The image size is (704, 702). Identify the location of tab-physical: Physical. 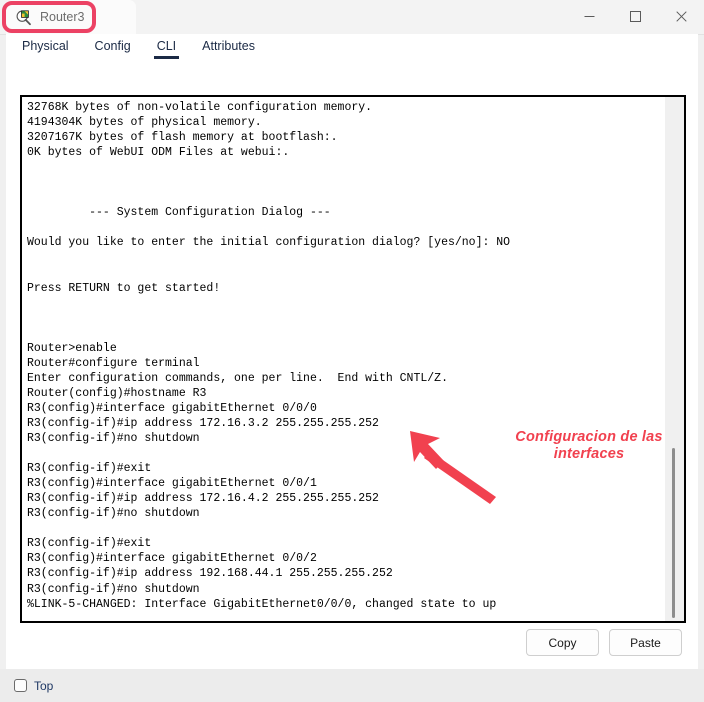
(45, 45).